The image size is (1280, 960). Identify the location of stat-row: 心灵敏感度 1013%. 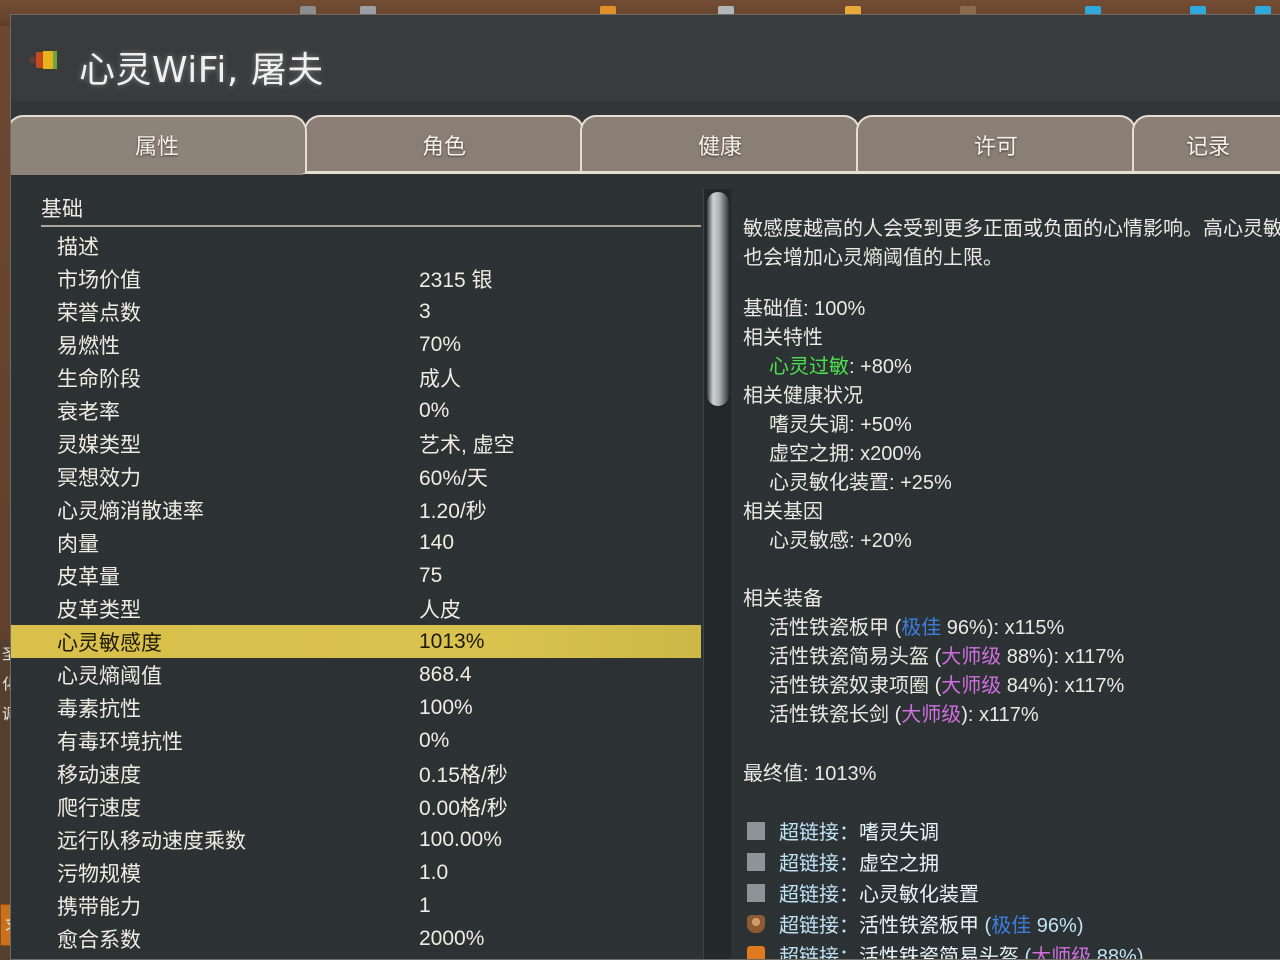
(356, 641).